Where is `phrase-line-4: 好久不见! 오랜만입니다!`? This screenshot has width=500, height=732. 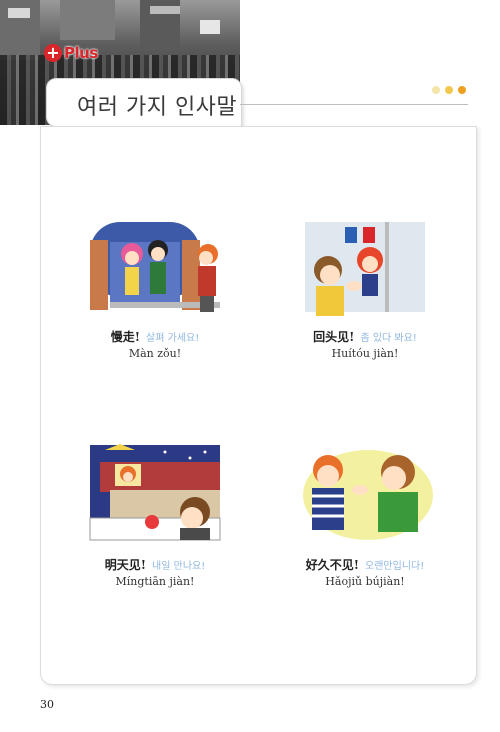
phrase-line-4: 好久不见! 오랜만입니다! is located at coordinates (365, 564).